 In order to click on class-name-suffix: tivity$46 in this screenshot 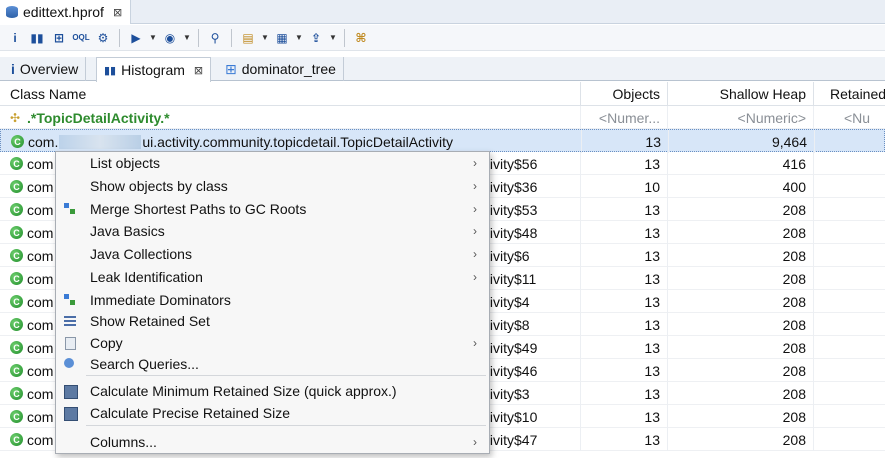, I will do `click(512, 370)`.